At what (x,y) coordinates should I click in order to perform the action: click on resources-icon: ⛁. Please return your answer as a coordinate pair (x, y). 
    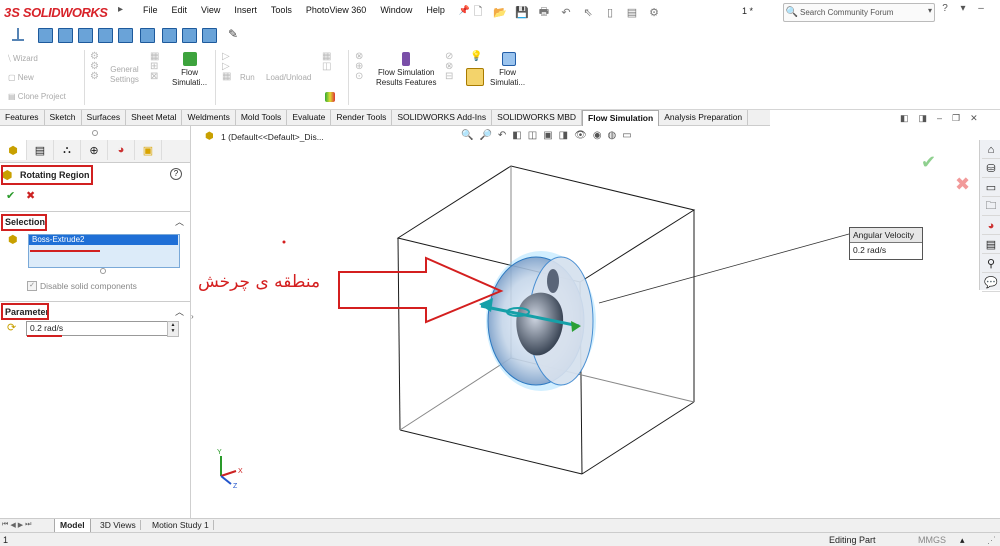
    Looking at the image, I should click on (991, 169).